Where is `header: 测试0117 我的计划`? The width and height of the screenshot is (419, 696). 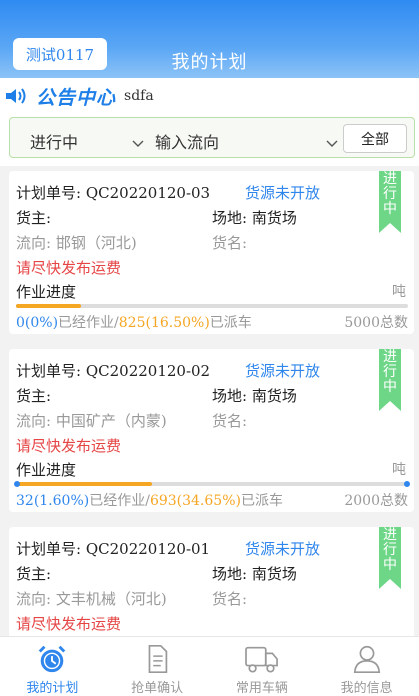 header: 测试0117 我的计划 is located at coordinates (209, 39).